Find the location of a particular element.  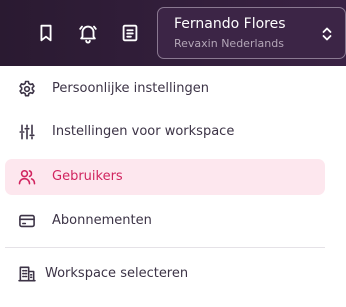

menu-item-select-workspace: Workspace selecteren is located at coordinates (165, 274).